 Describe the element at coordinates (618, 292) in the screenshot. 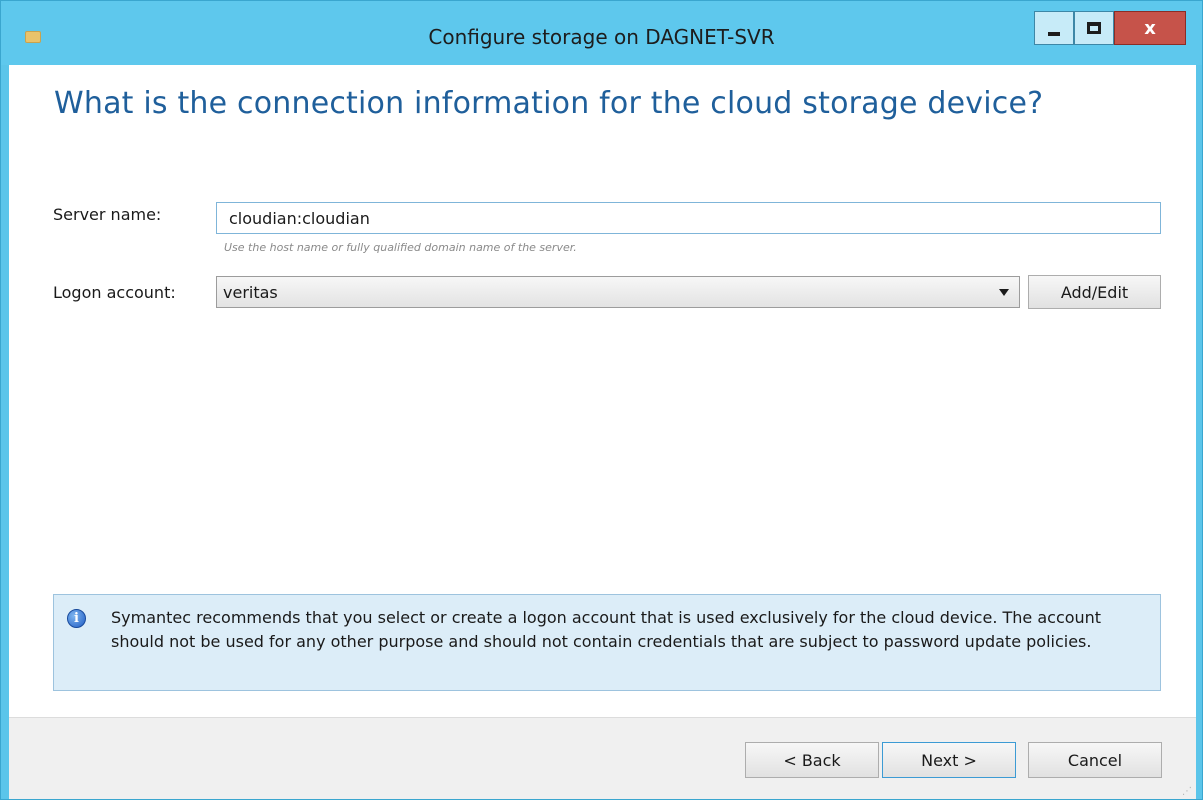

I see `logon-account-select: veritas` at that location.